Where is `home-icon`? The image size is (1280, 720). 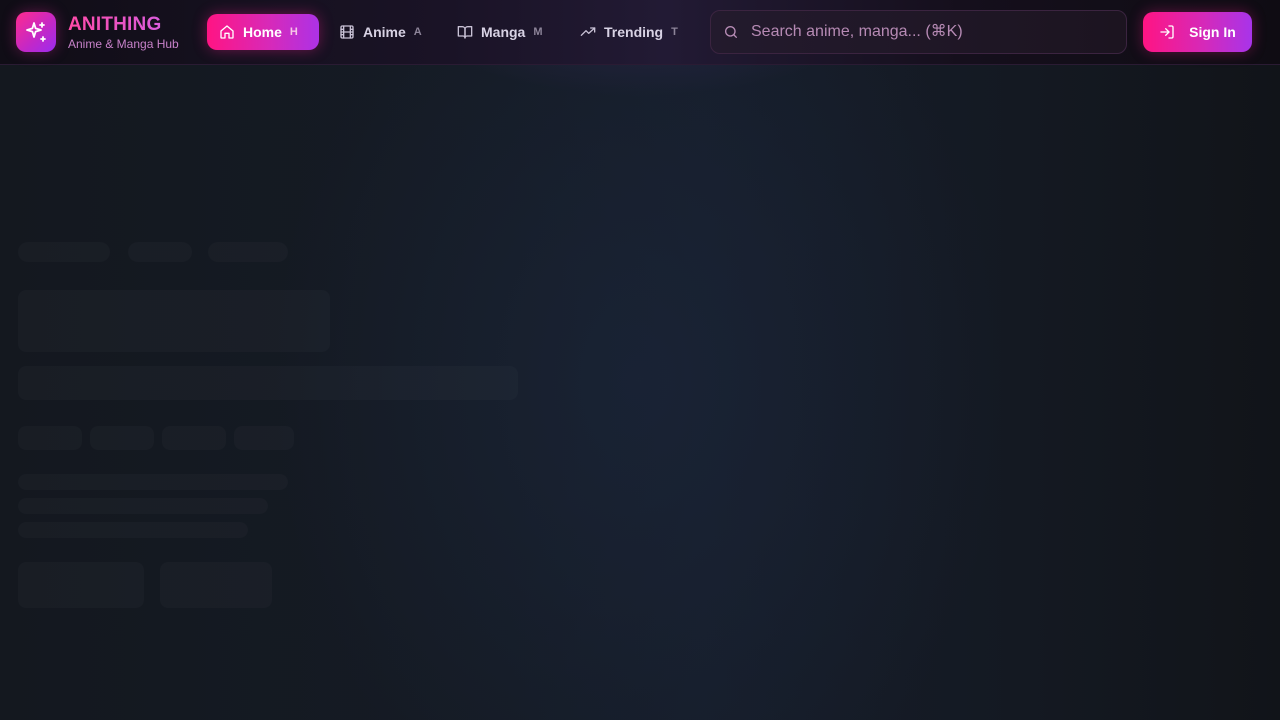 home-icon is located at coordinates (227, 32).